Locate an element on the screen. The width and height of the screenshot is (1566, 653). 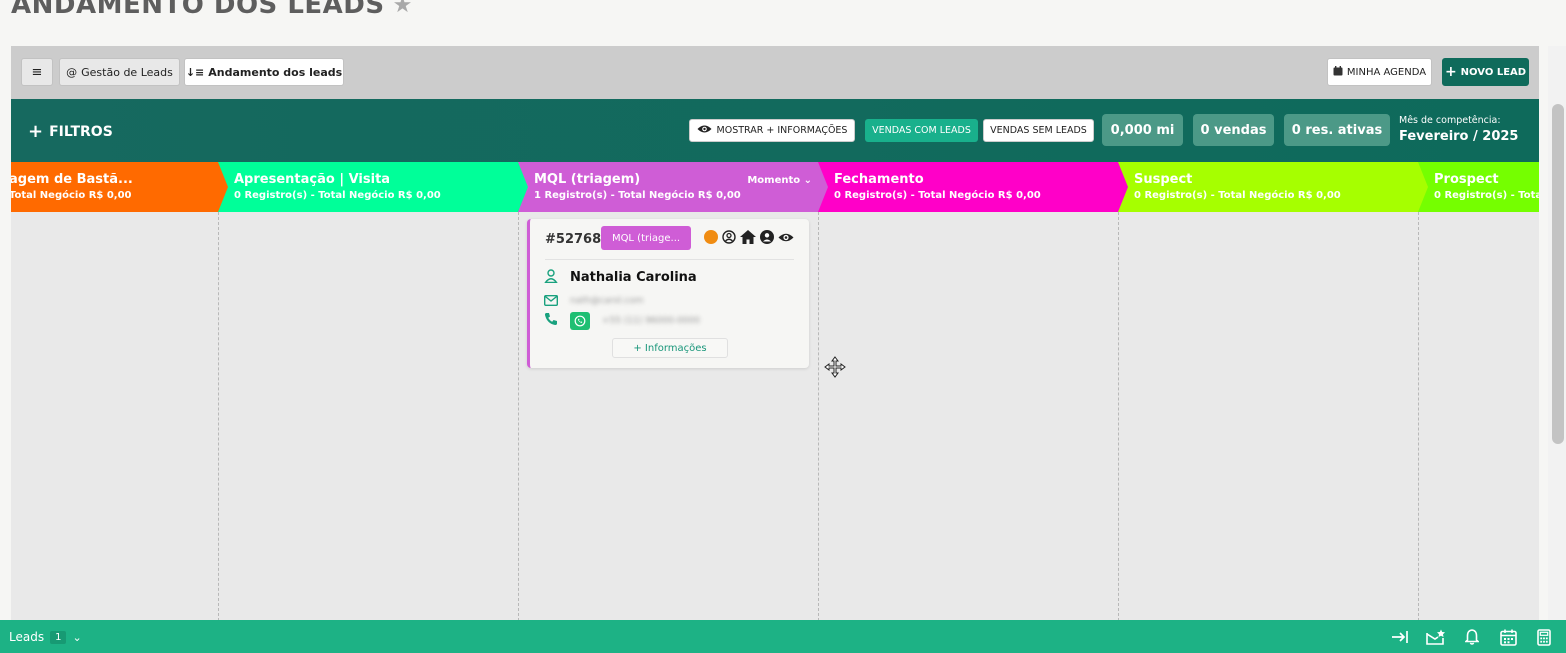
status-dot-icon is located at coordinates (711, 237).